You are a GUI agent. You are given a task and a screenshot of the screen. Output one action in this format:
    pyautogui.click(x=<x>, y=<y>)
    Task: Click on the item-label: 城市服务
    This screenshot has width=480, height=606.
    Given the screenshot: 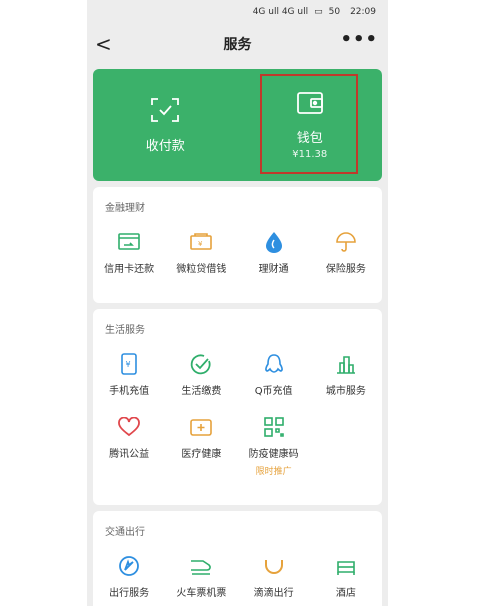 What is the action you would take?
    pyautogui.click(x=345, y=391)
    